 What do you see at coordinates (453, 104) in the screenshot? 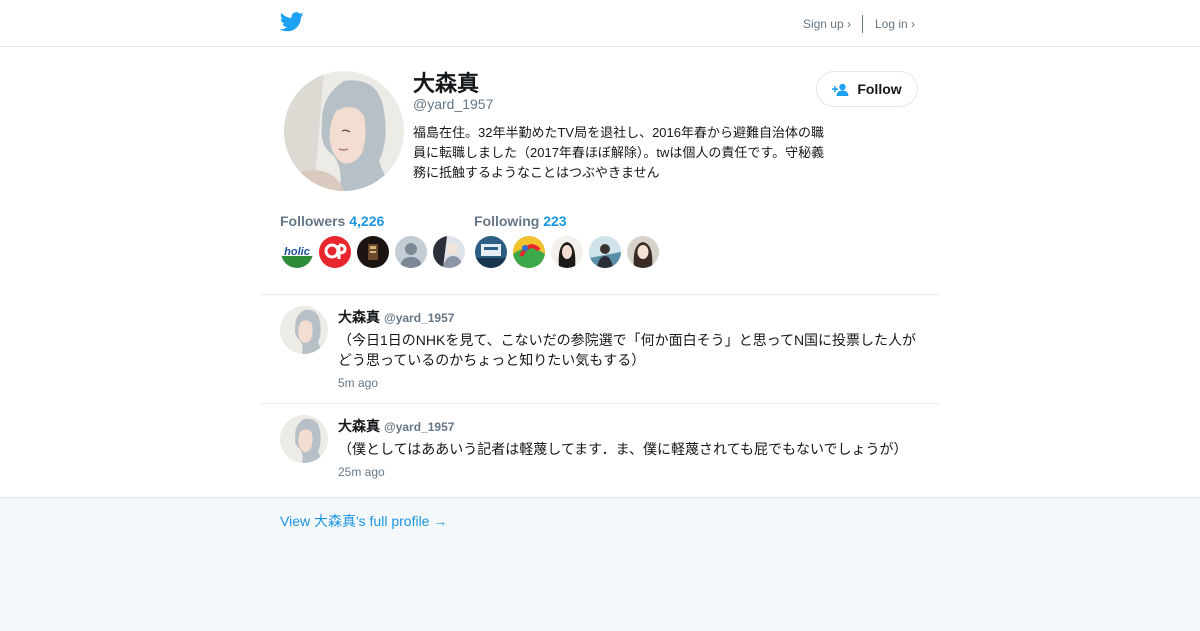
I see `profile-handle: @yard_1957` at bounding box center [453, 104].